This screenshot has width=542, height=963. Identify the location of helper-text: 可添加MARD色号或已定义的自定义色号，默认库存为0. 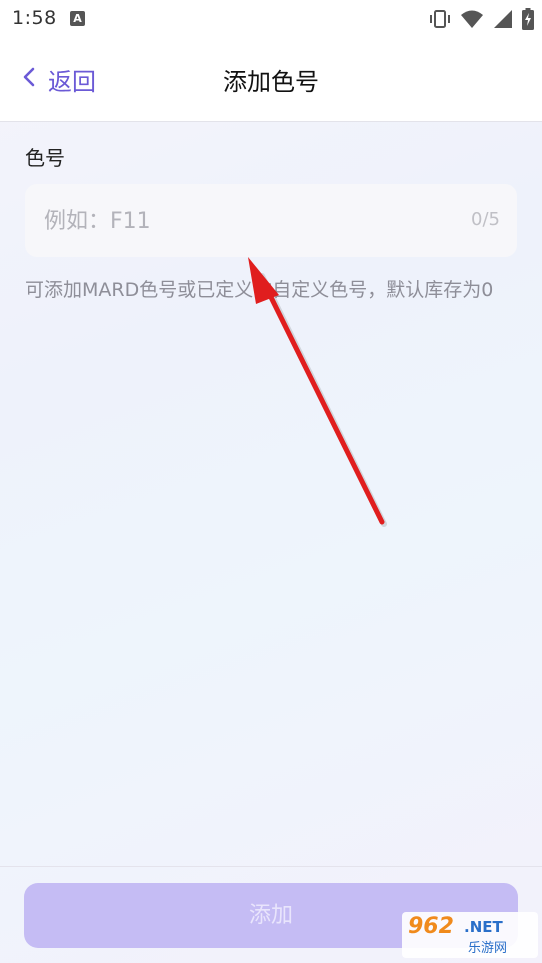
(259, 290).